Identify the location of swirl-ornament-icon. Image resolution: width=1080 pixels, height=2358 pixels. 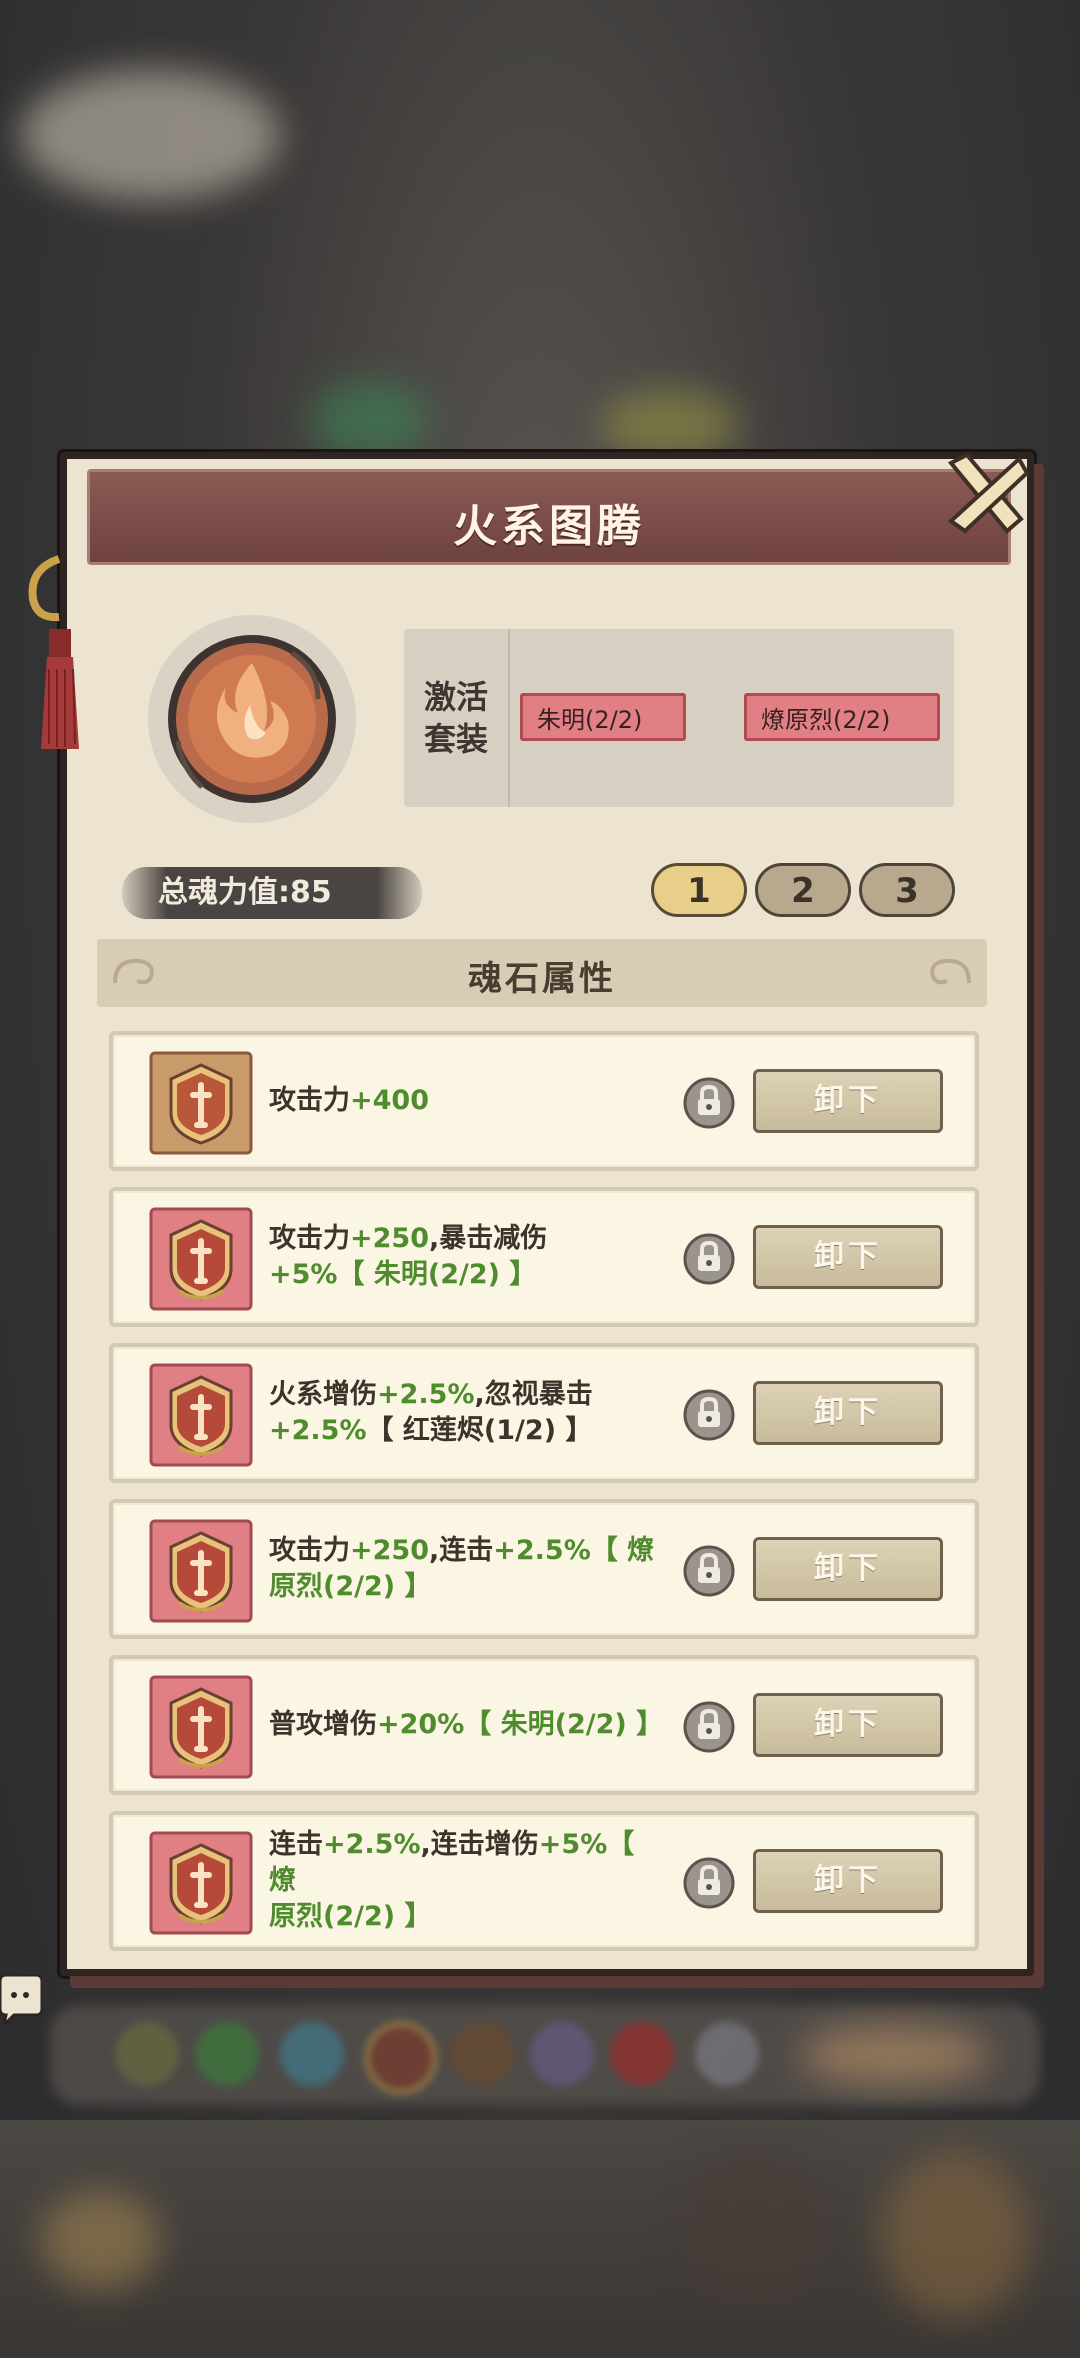
(950, 971).